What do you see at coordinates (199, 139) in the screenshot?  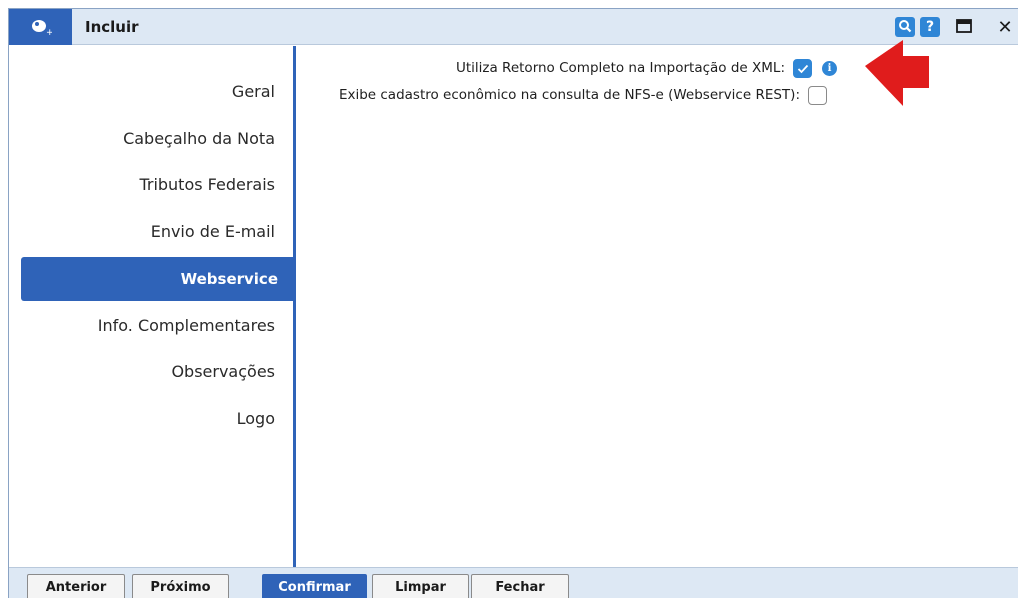 I see `sidebar-item-cabecalho-da-nota: Cabeçalho da Nota` at bounding box center [199, 139].